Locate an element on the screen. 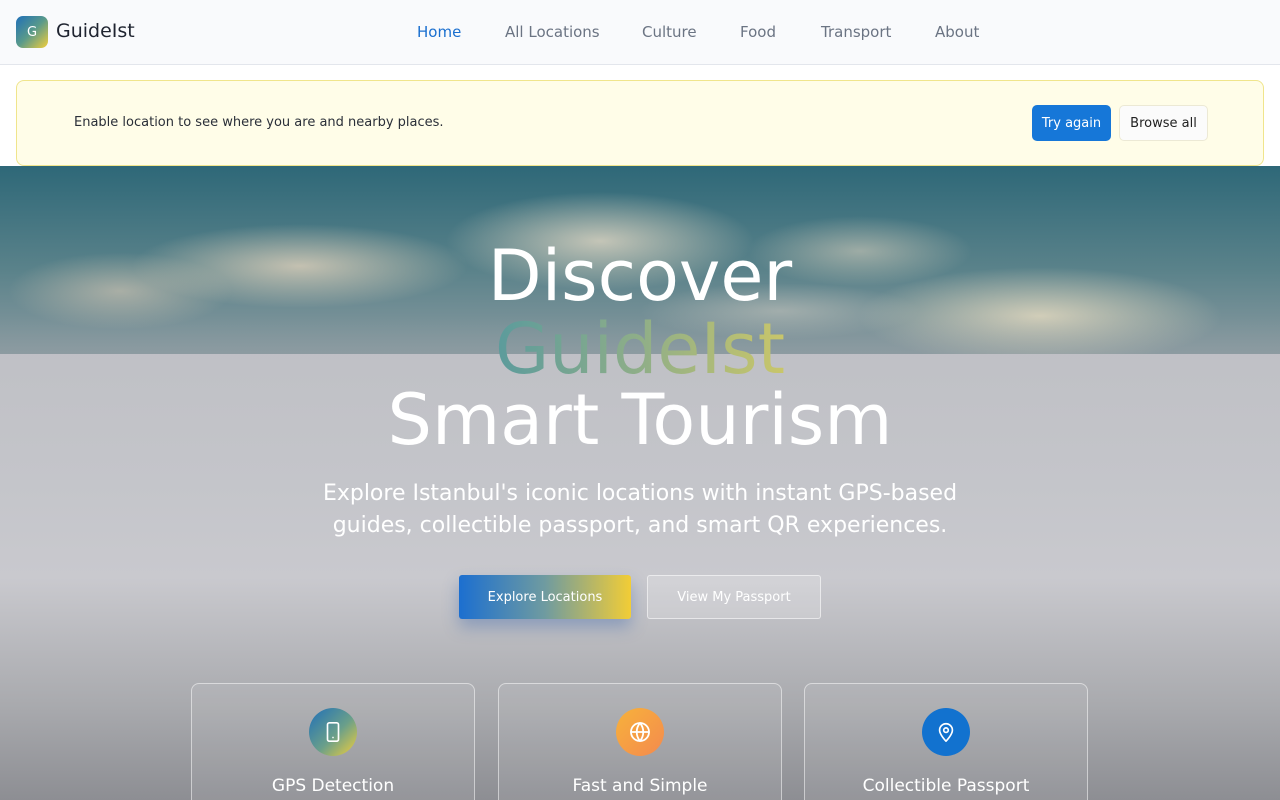  explore-locations-button: Explore Locations is located at coordinates (545, 597).